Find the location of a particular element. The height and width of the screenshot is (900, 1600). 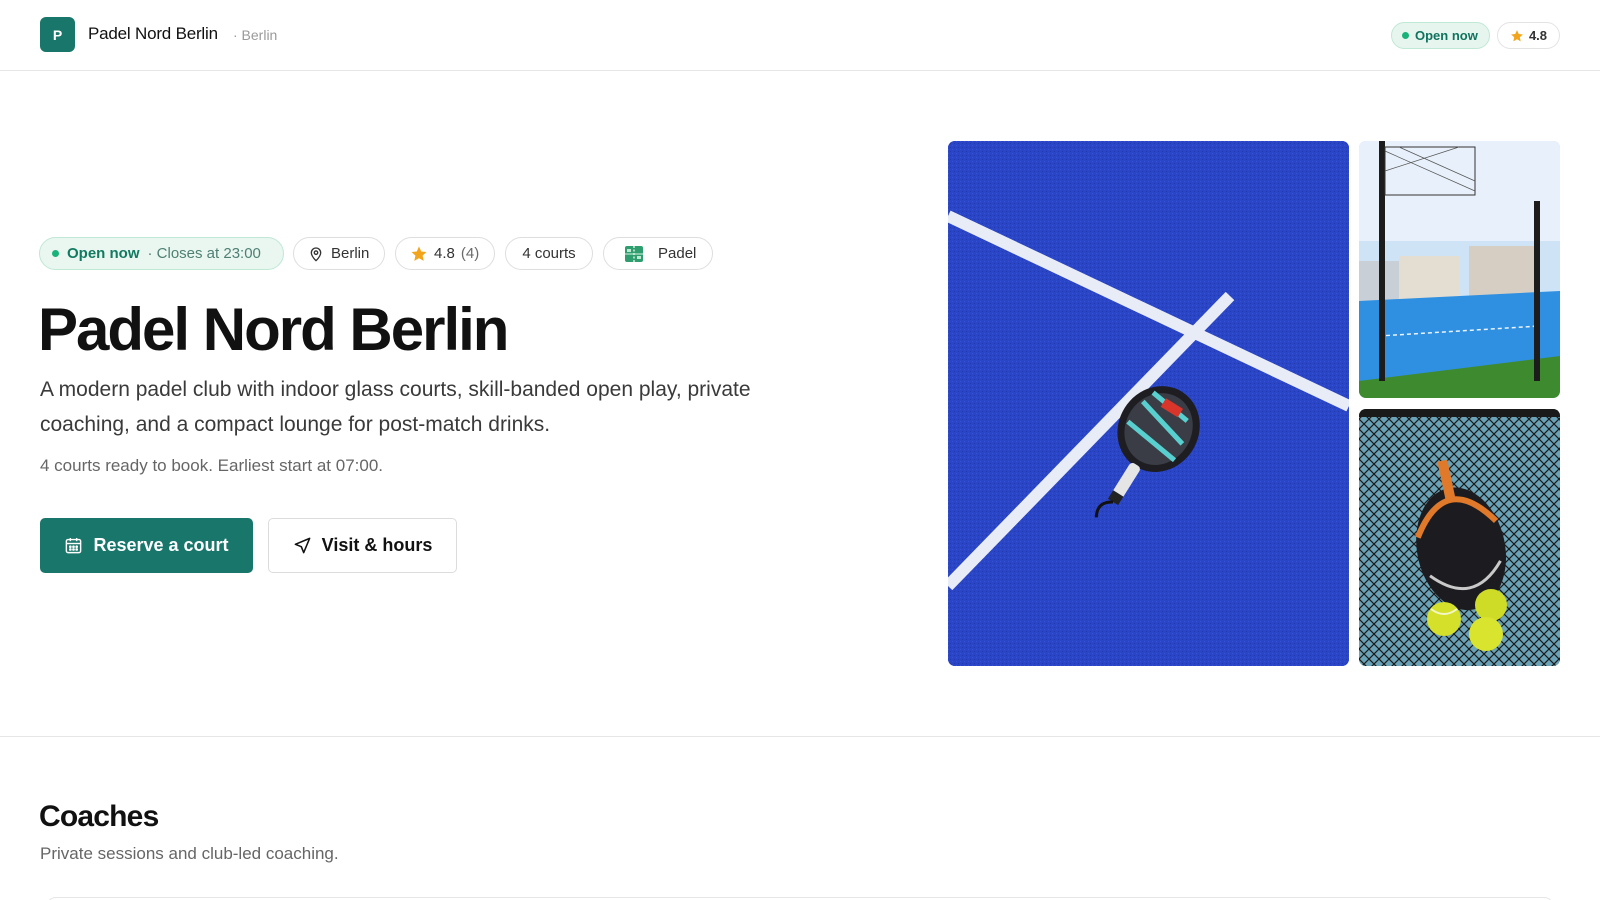

sport-label: Padel is located at coordinates (677, 253).